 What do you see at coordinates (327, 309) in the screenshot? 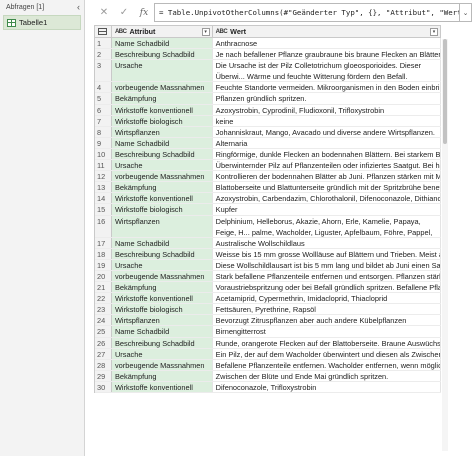
I see `cell-wert: Fettsäuren, Pyrethrine, Rapsöl` at bounding box center [327, 309].